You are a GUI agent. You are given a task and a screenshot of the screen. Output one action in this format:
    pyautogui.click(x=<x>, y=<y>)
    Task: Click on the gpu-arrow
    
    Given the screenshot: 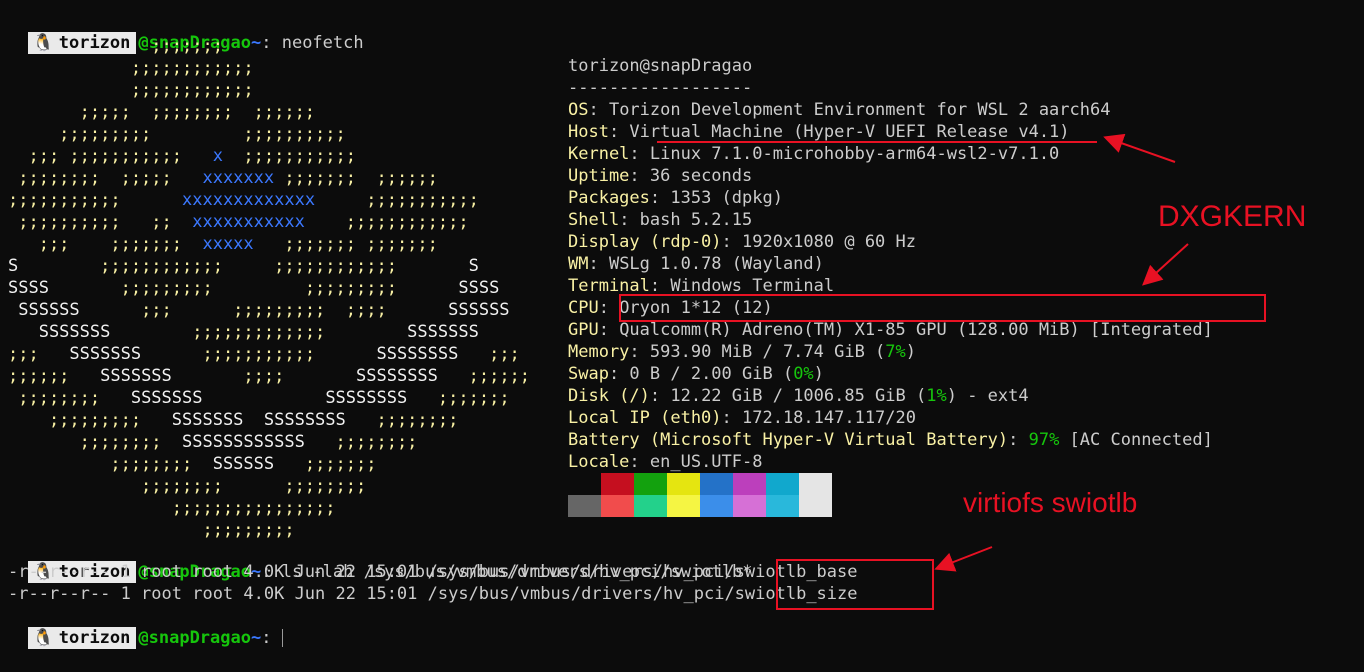 What is the action you would take?
    pyautogui.click(x=1165, y=264)
    